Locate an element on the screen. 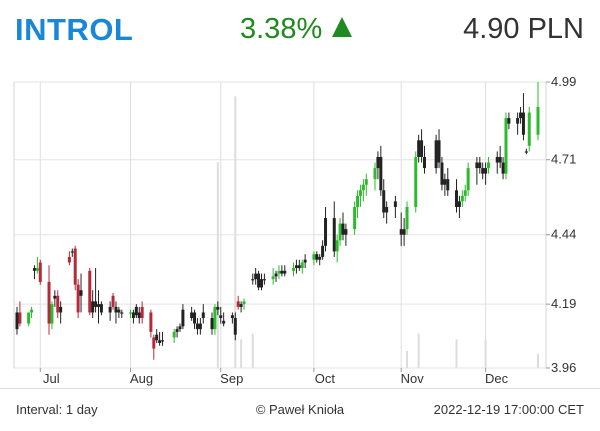 The height and width of the screenshot is (431, 600). price-change: 3.38% is located at coordinates (296, 29).